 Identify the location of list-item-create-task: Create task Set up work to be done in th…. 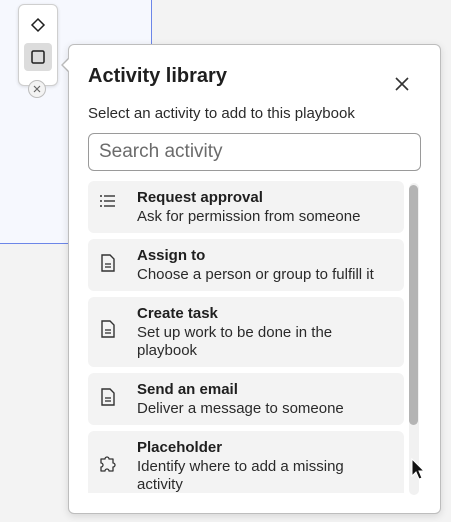
(246, 332).